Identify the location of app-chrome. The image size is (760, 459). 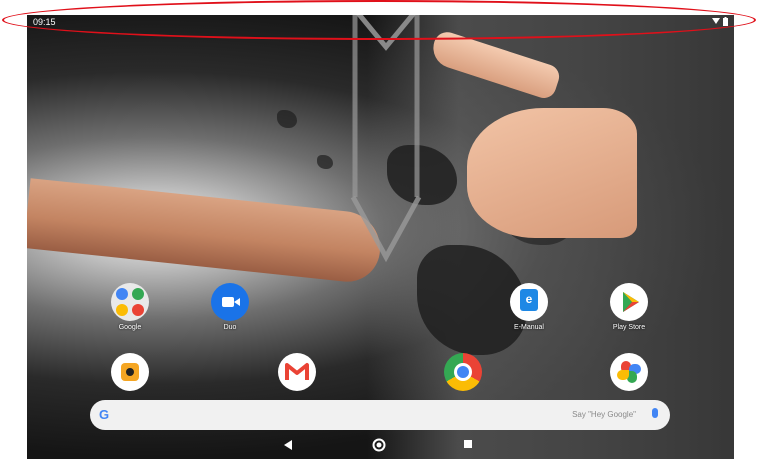
(463, 373).